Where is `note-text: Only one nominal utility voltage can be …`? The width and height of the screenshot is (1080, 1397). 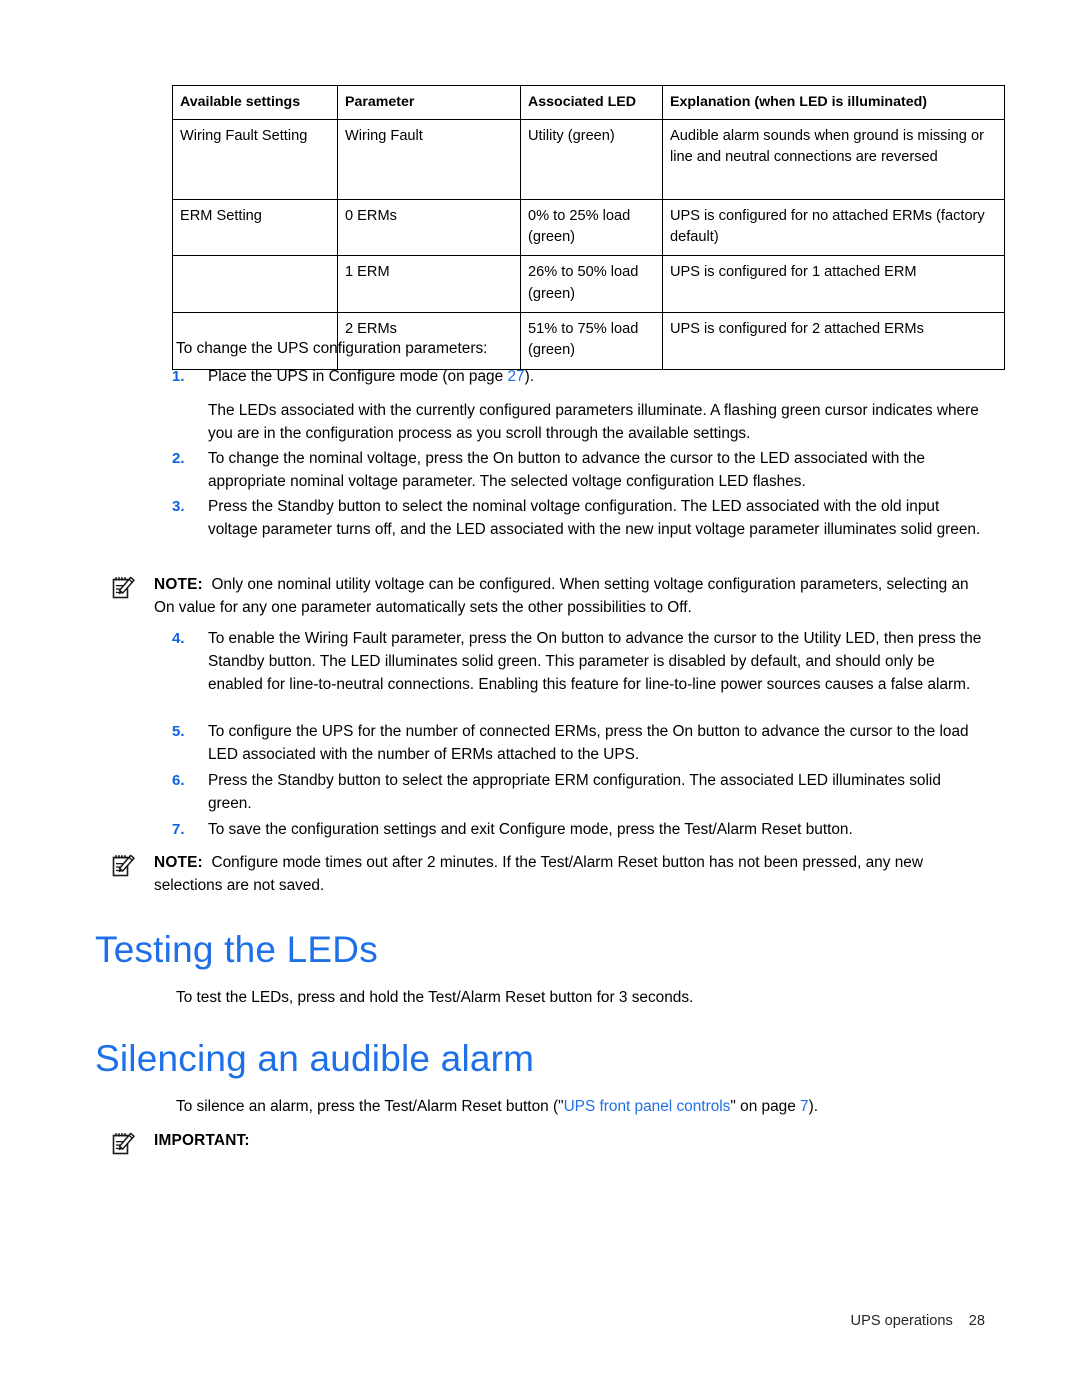 note-text: Only one nominal utility voltage can be … is located at coordinates (561, 596).